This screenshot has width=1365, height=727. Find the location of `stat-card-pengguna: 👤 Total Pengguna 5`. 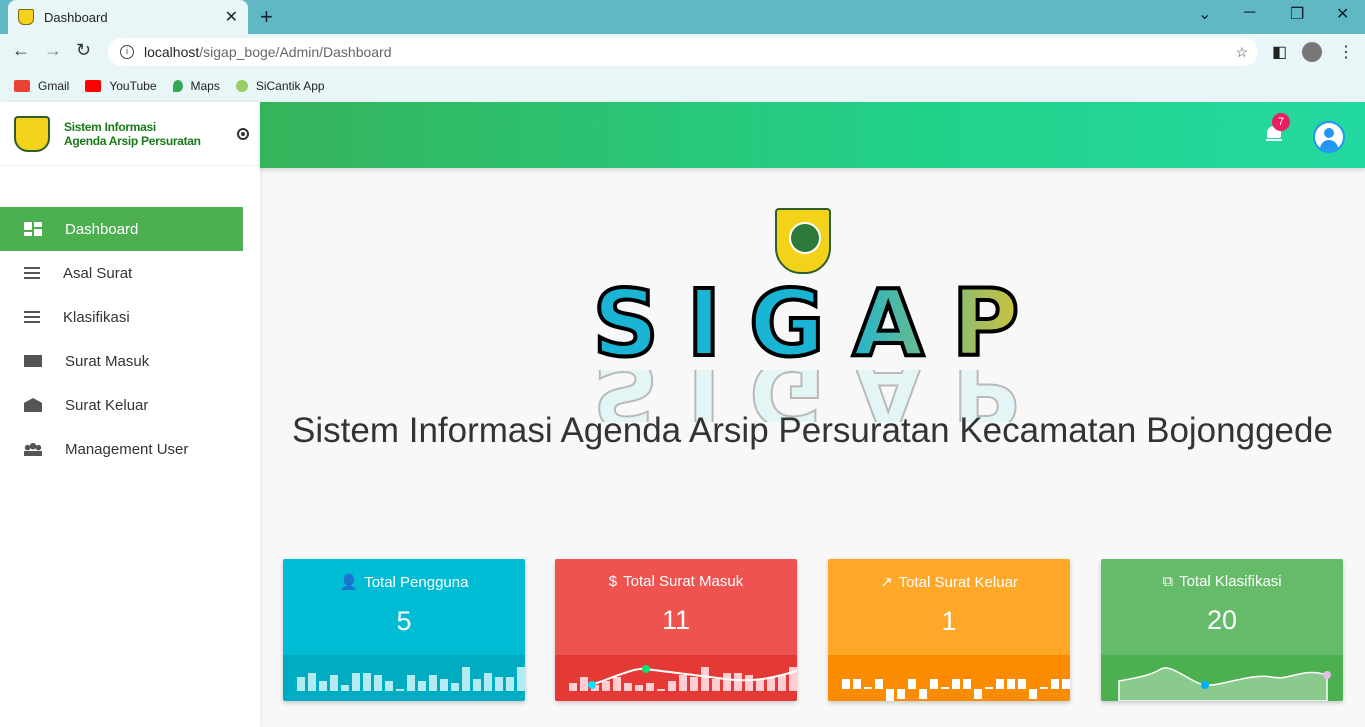

stat-card-pengguna: 👤 Total Pengguna 5 is located at coordinates (404, 630).